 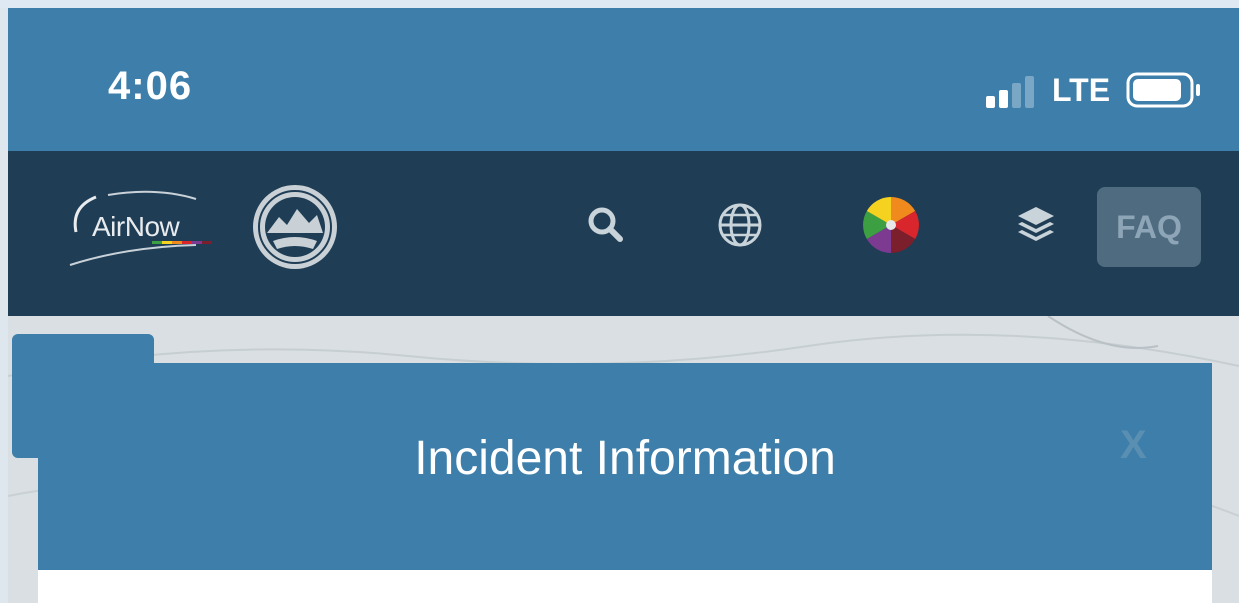 I want to click on modal-body, so click(x=625, y=586).